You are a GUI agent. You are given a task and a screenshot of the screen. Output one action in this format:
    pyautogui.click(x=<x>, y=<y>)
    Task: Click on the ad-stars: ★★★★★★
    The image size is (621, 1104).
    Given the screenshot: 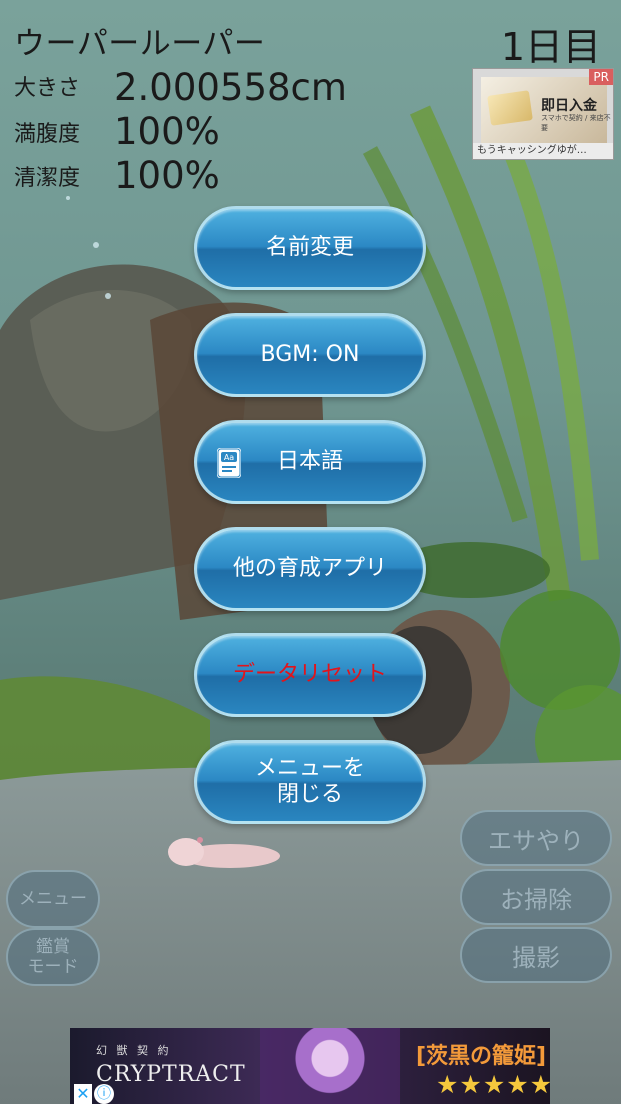 What is the action you would take?
    pyautogui.click(x=493, y=1084)
    